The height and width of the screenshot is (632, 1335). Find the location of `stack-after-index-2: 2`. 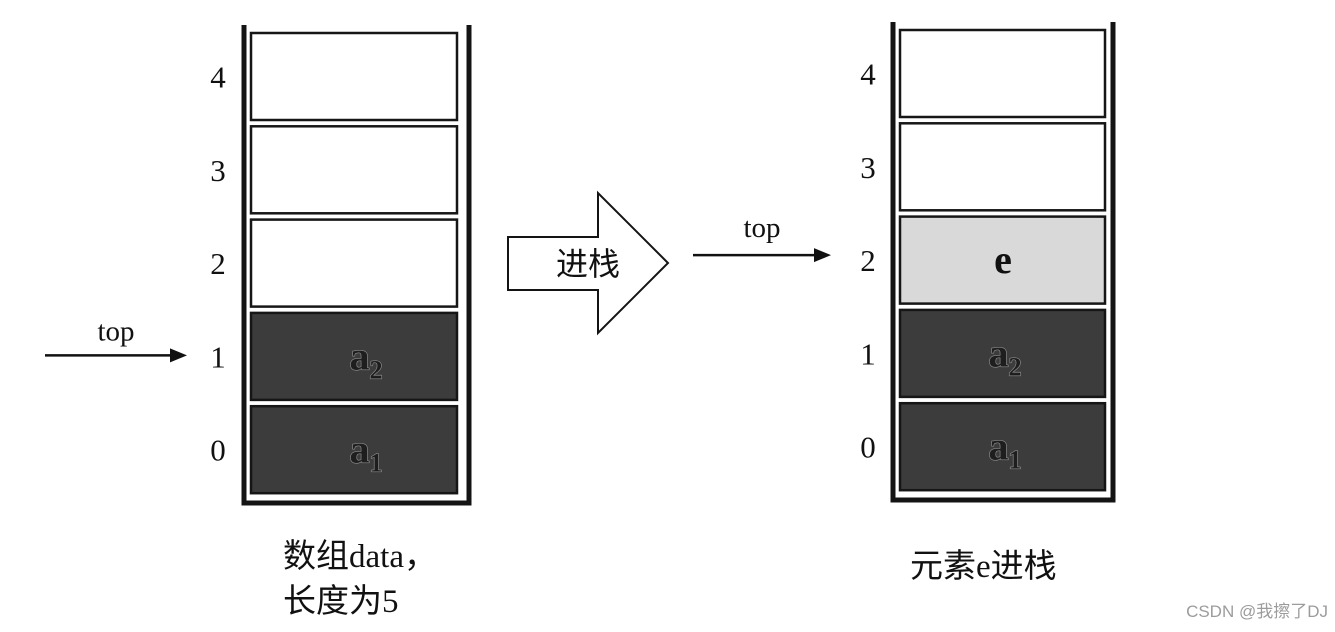

stack-after-index-2: 2 is located at coordinates (868, 260).